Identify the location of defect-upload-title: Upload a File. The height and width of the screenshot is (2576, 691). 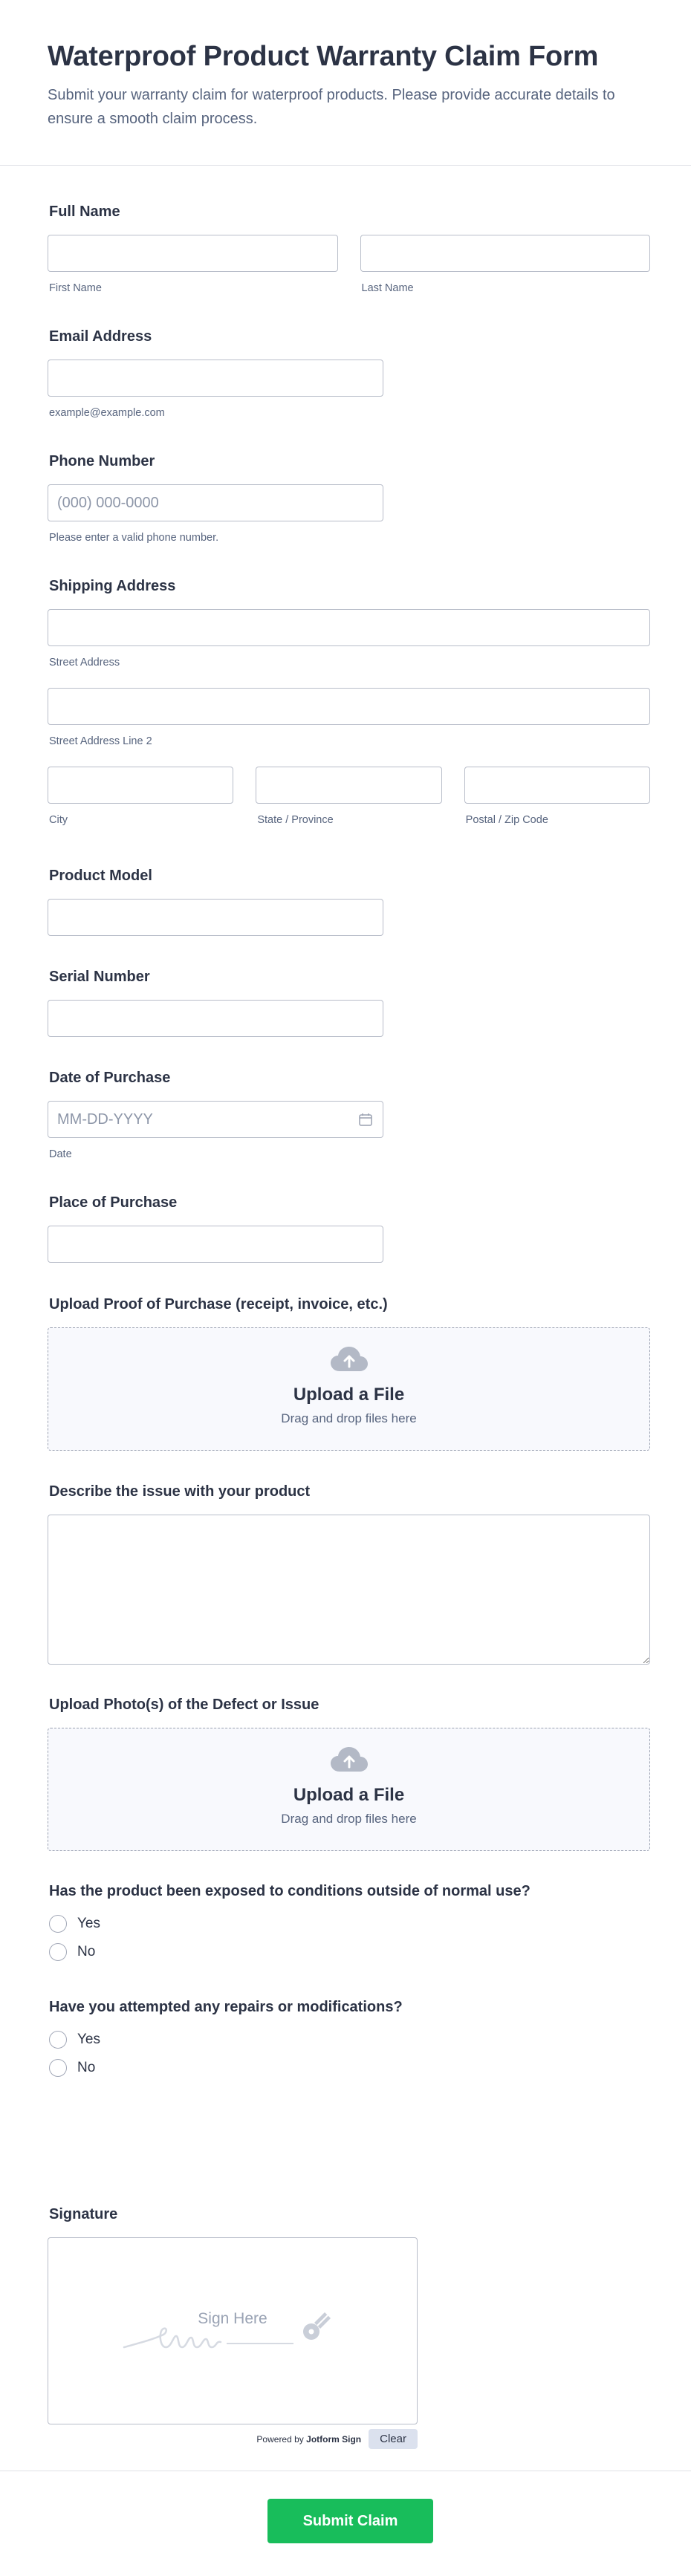
(349, 1795).